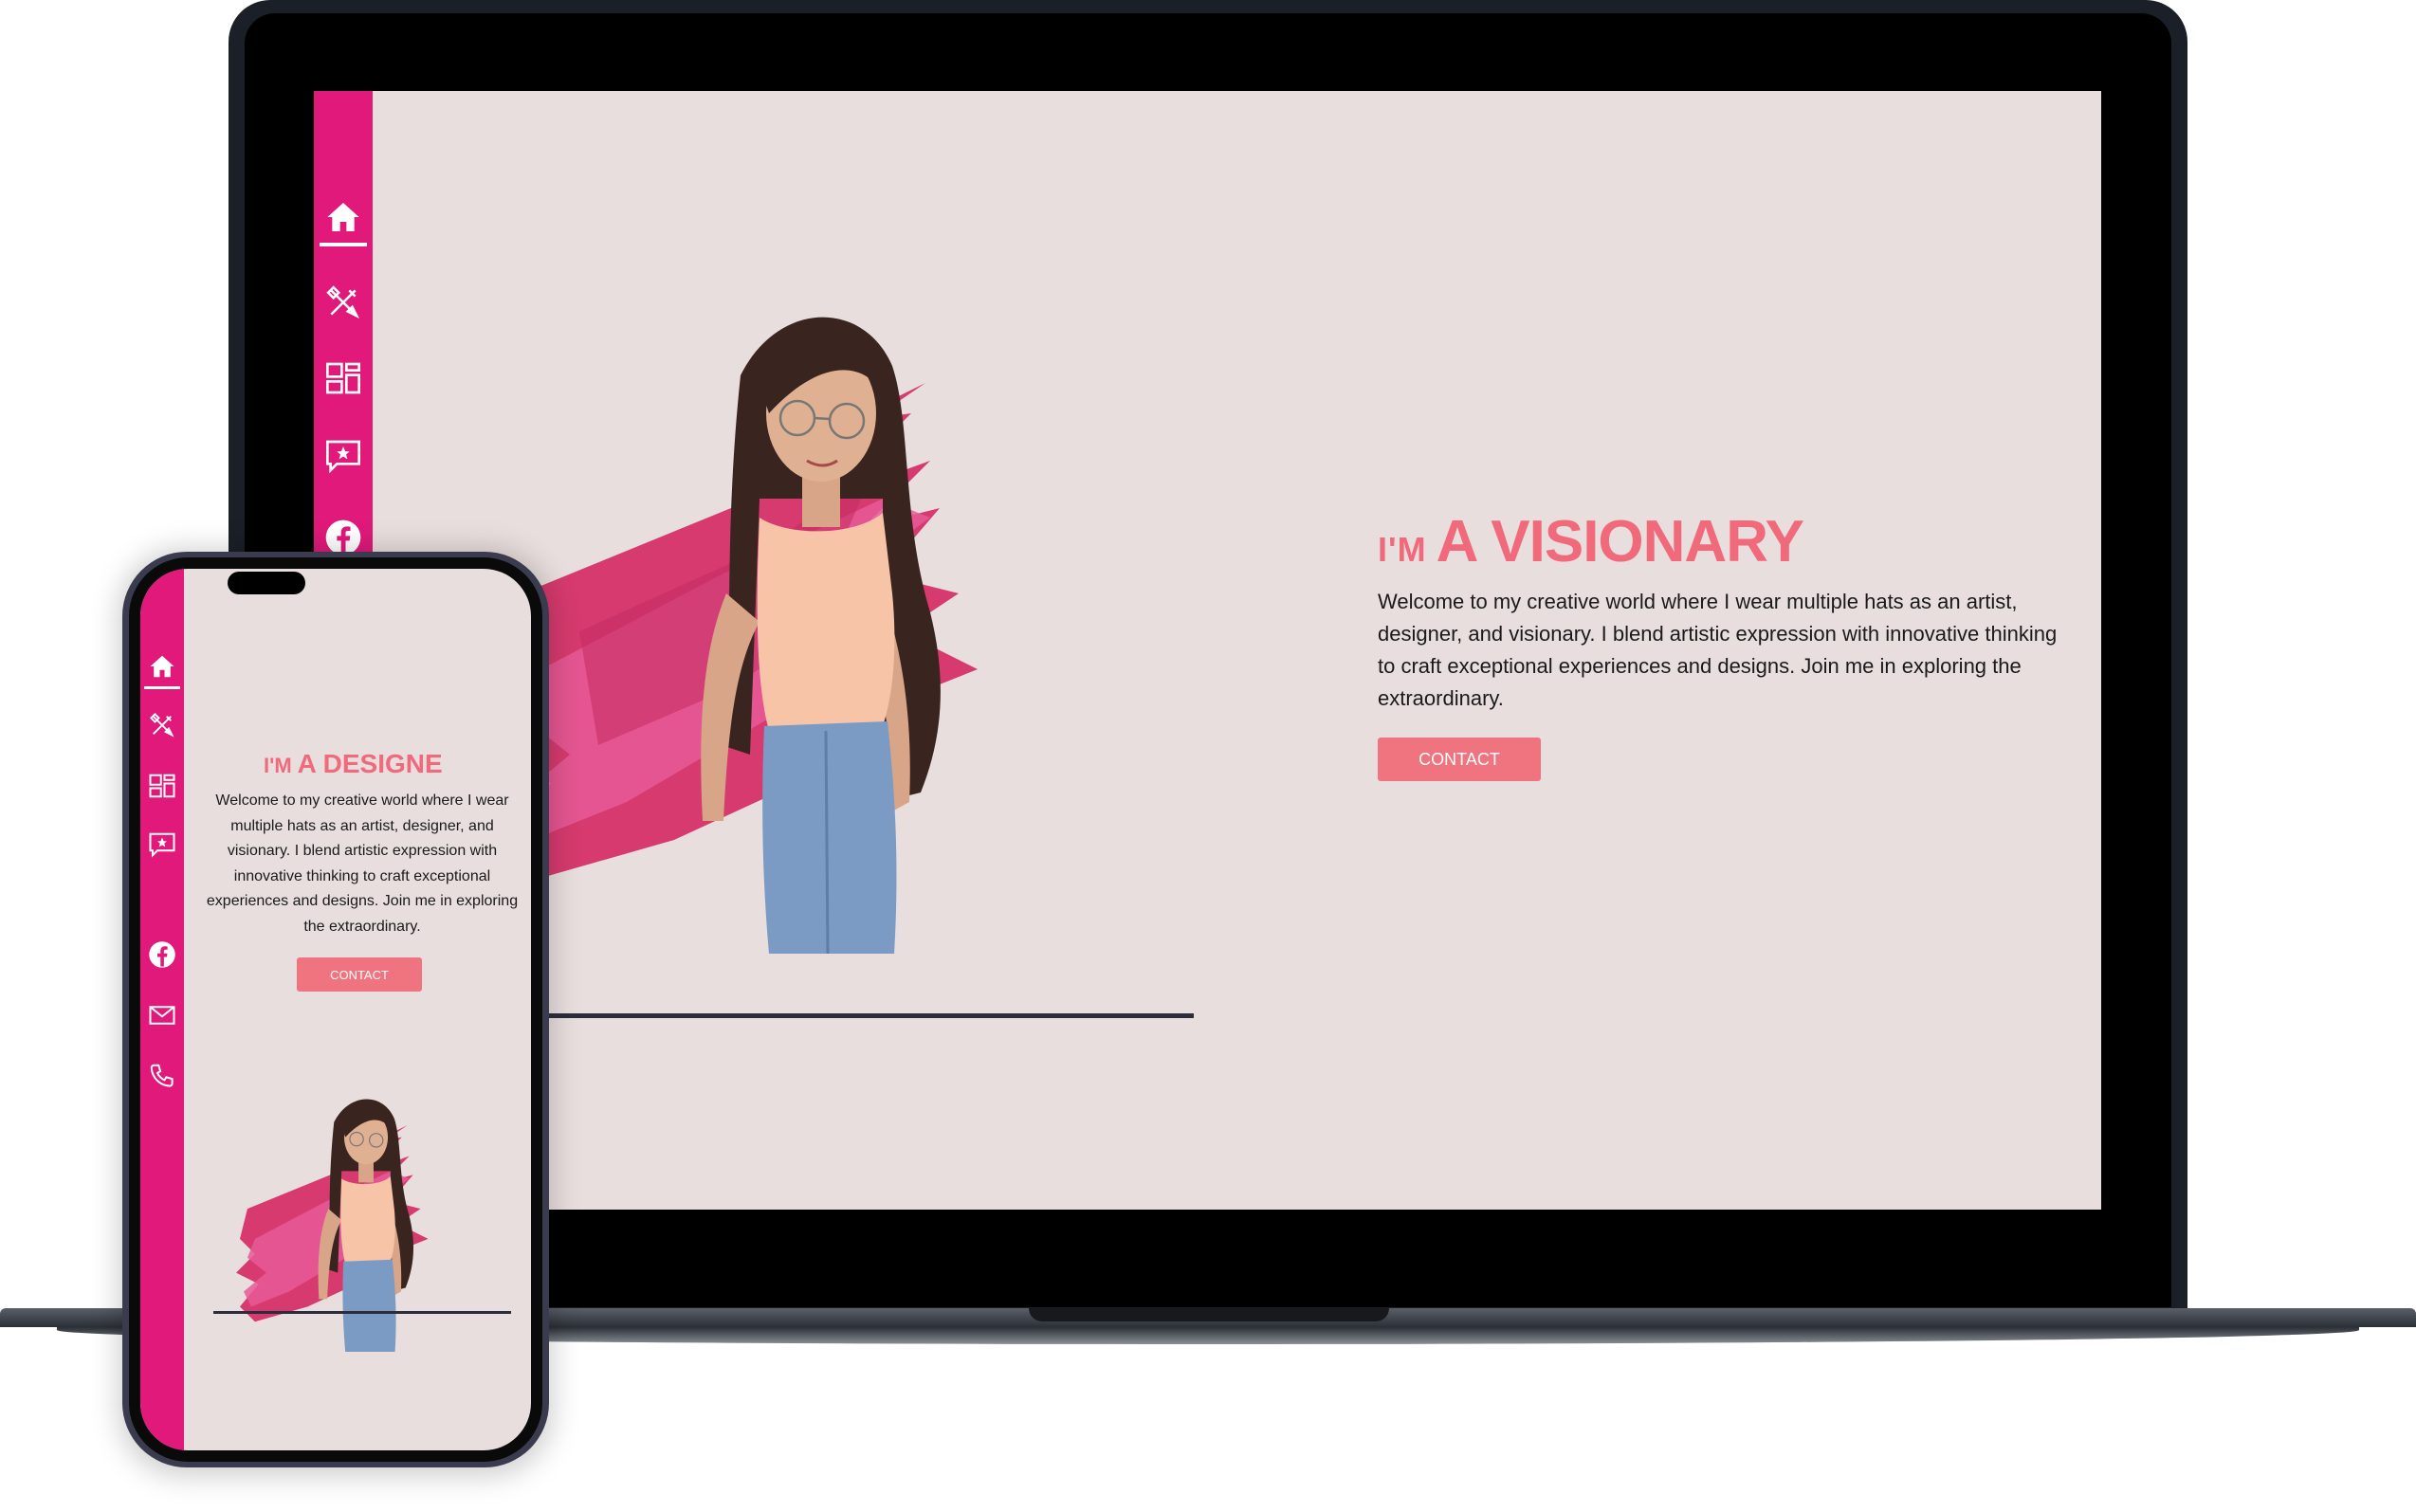  Describe the element at coordinates (1402, 550) in the screenshot. I see `hero-title-prefix: I'M` at that location.